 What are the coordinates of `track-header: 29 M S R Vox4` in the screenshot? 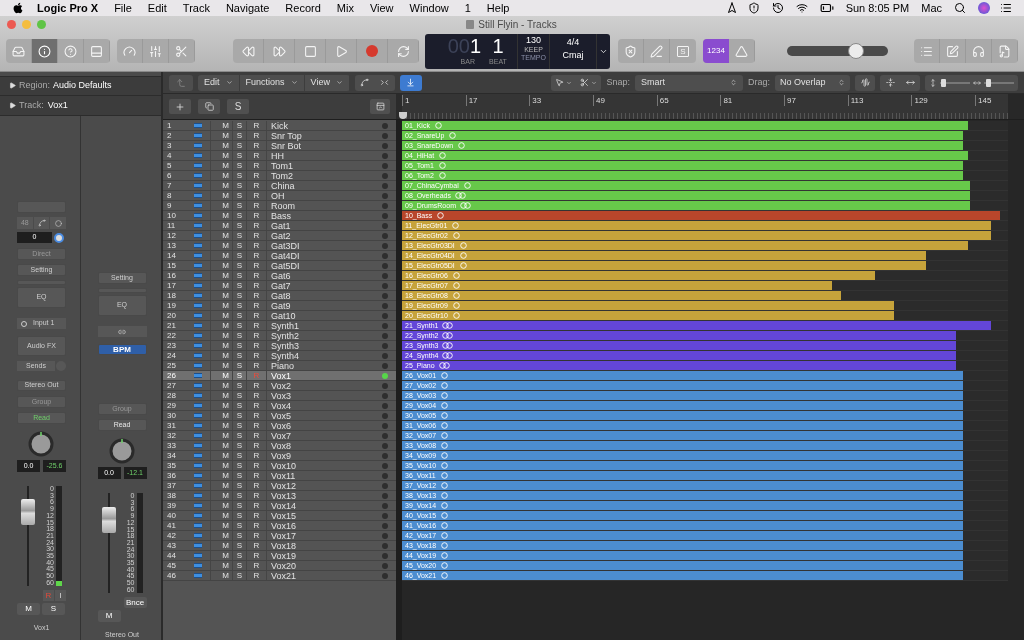 It's located at (279, 406).